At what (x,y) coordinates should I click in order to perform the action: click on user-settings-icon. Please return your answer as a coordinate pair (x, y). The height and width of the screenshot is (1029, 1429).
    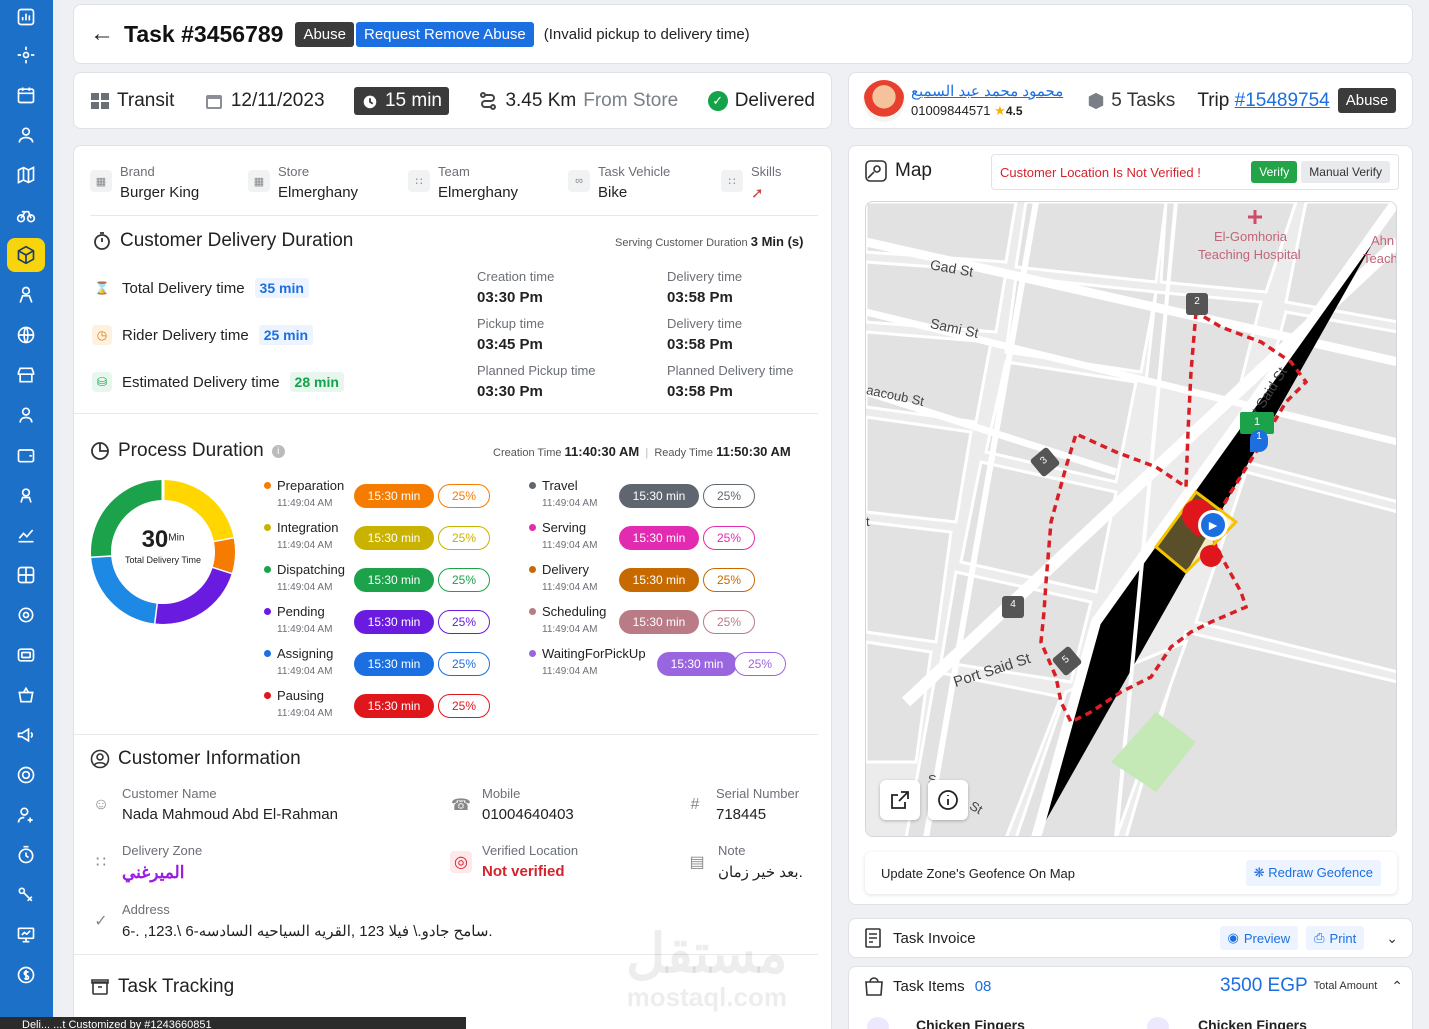
    Looking at the image, I should click on (26, 815).